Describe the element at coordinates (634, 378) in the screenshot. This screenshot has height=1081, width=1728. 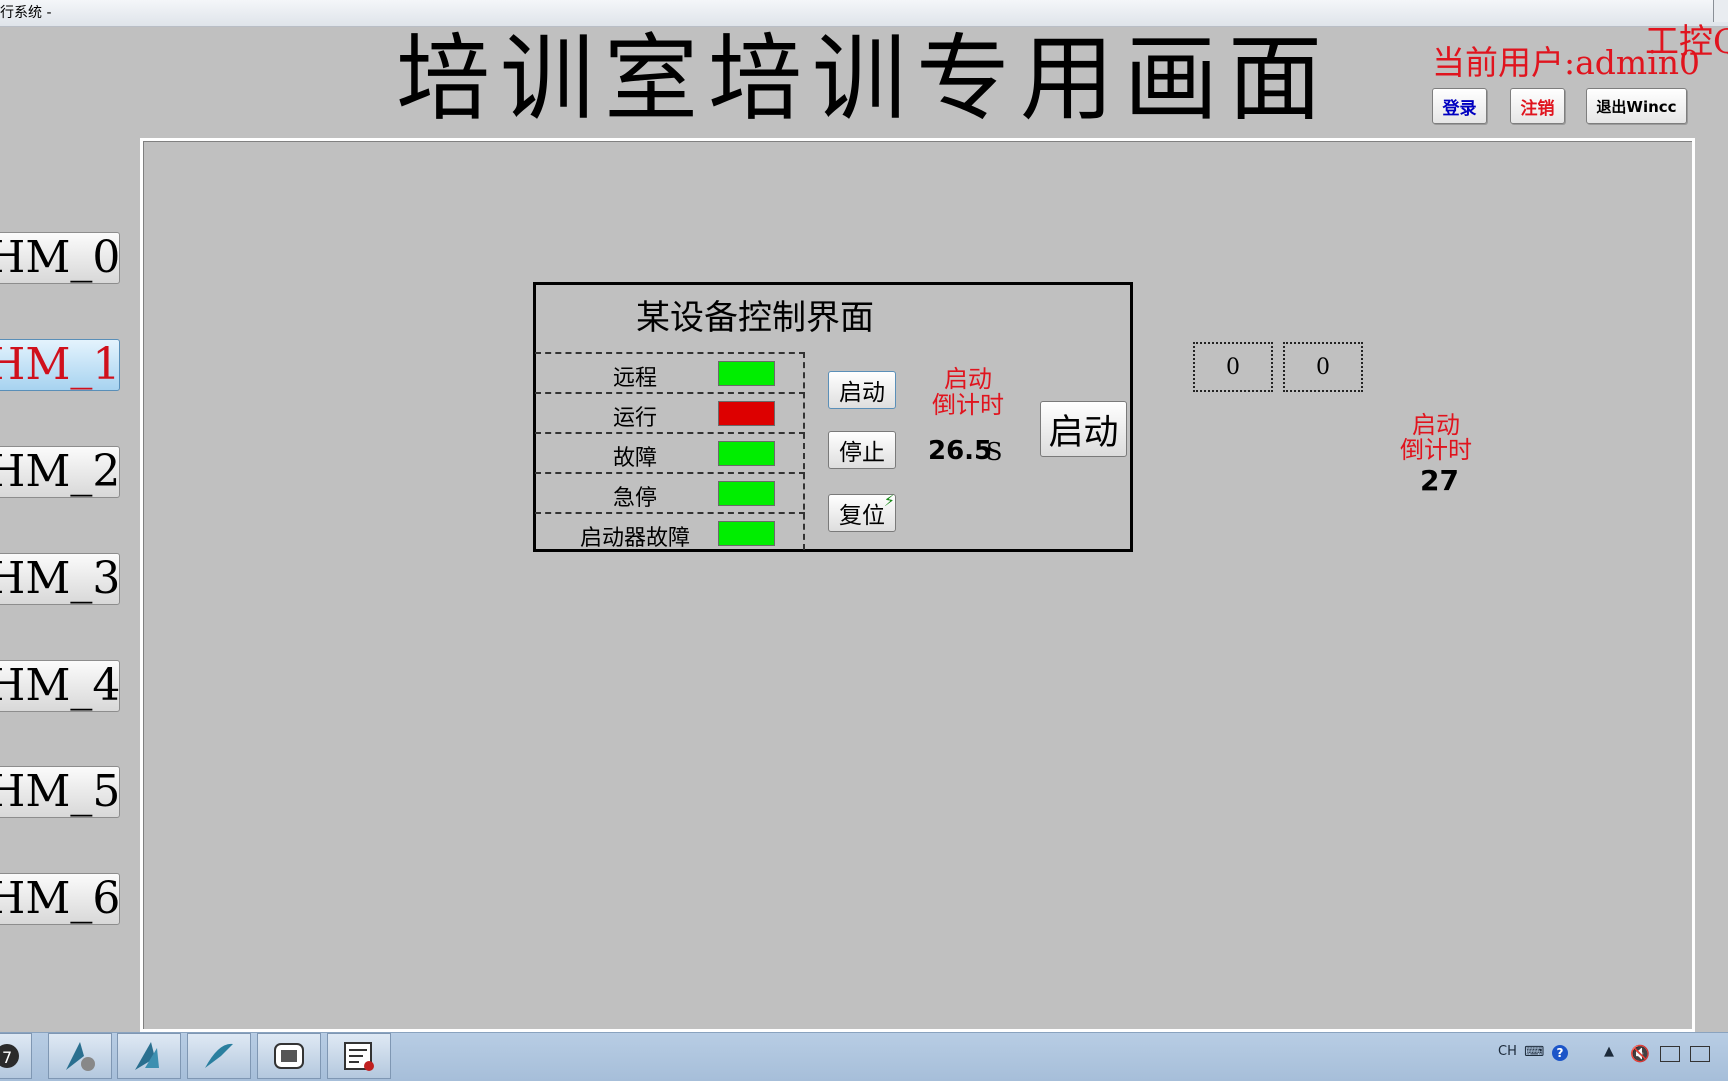
I see `status-label: 远程` at that location.